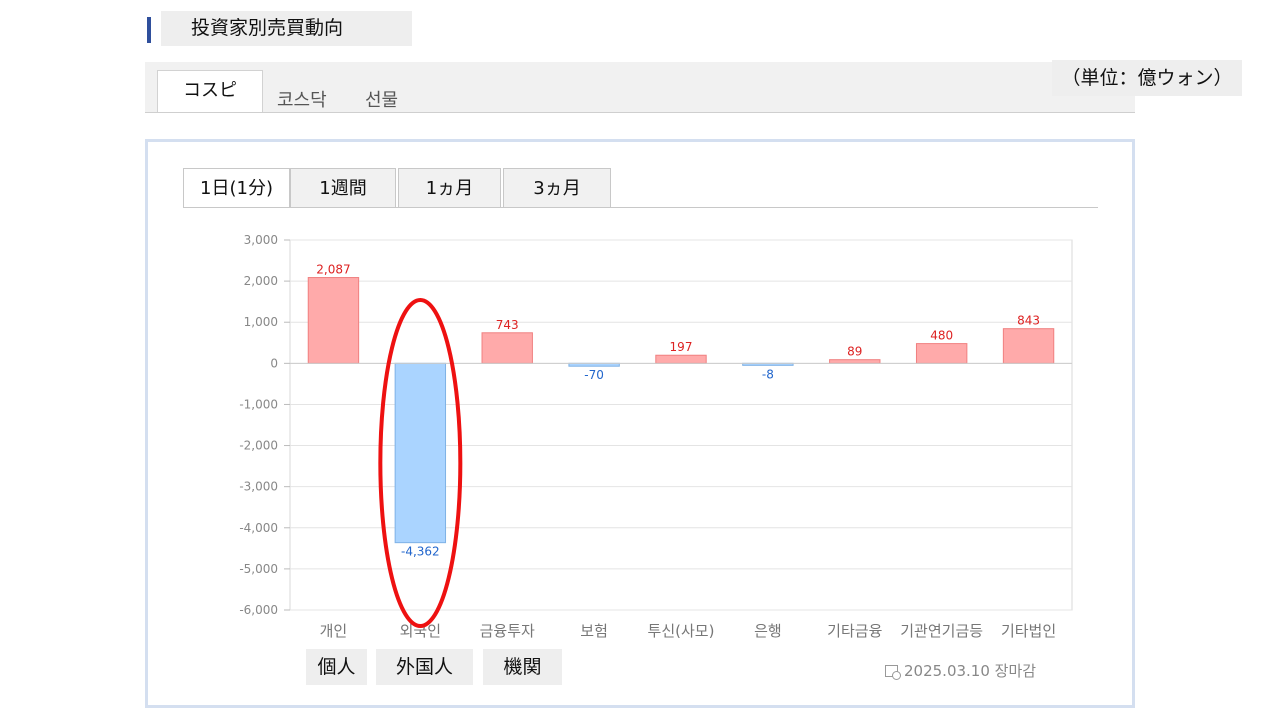 The height and width of the screenshot is (720, 1280). I want to click on data-label: 2,087, so click(333, 270).